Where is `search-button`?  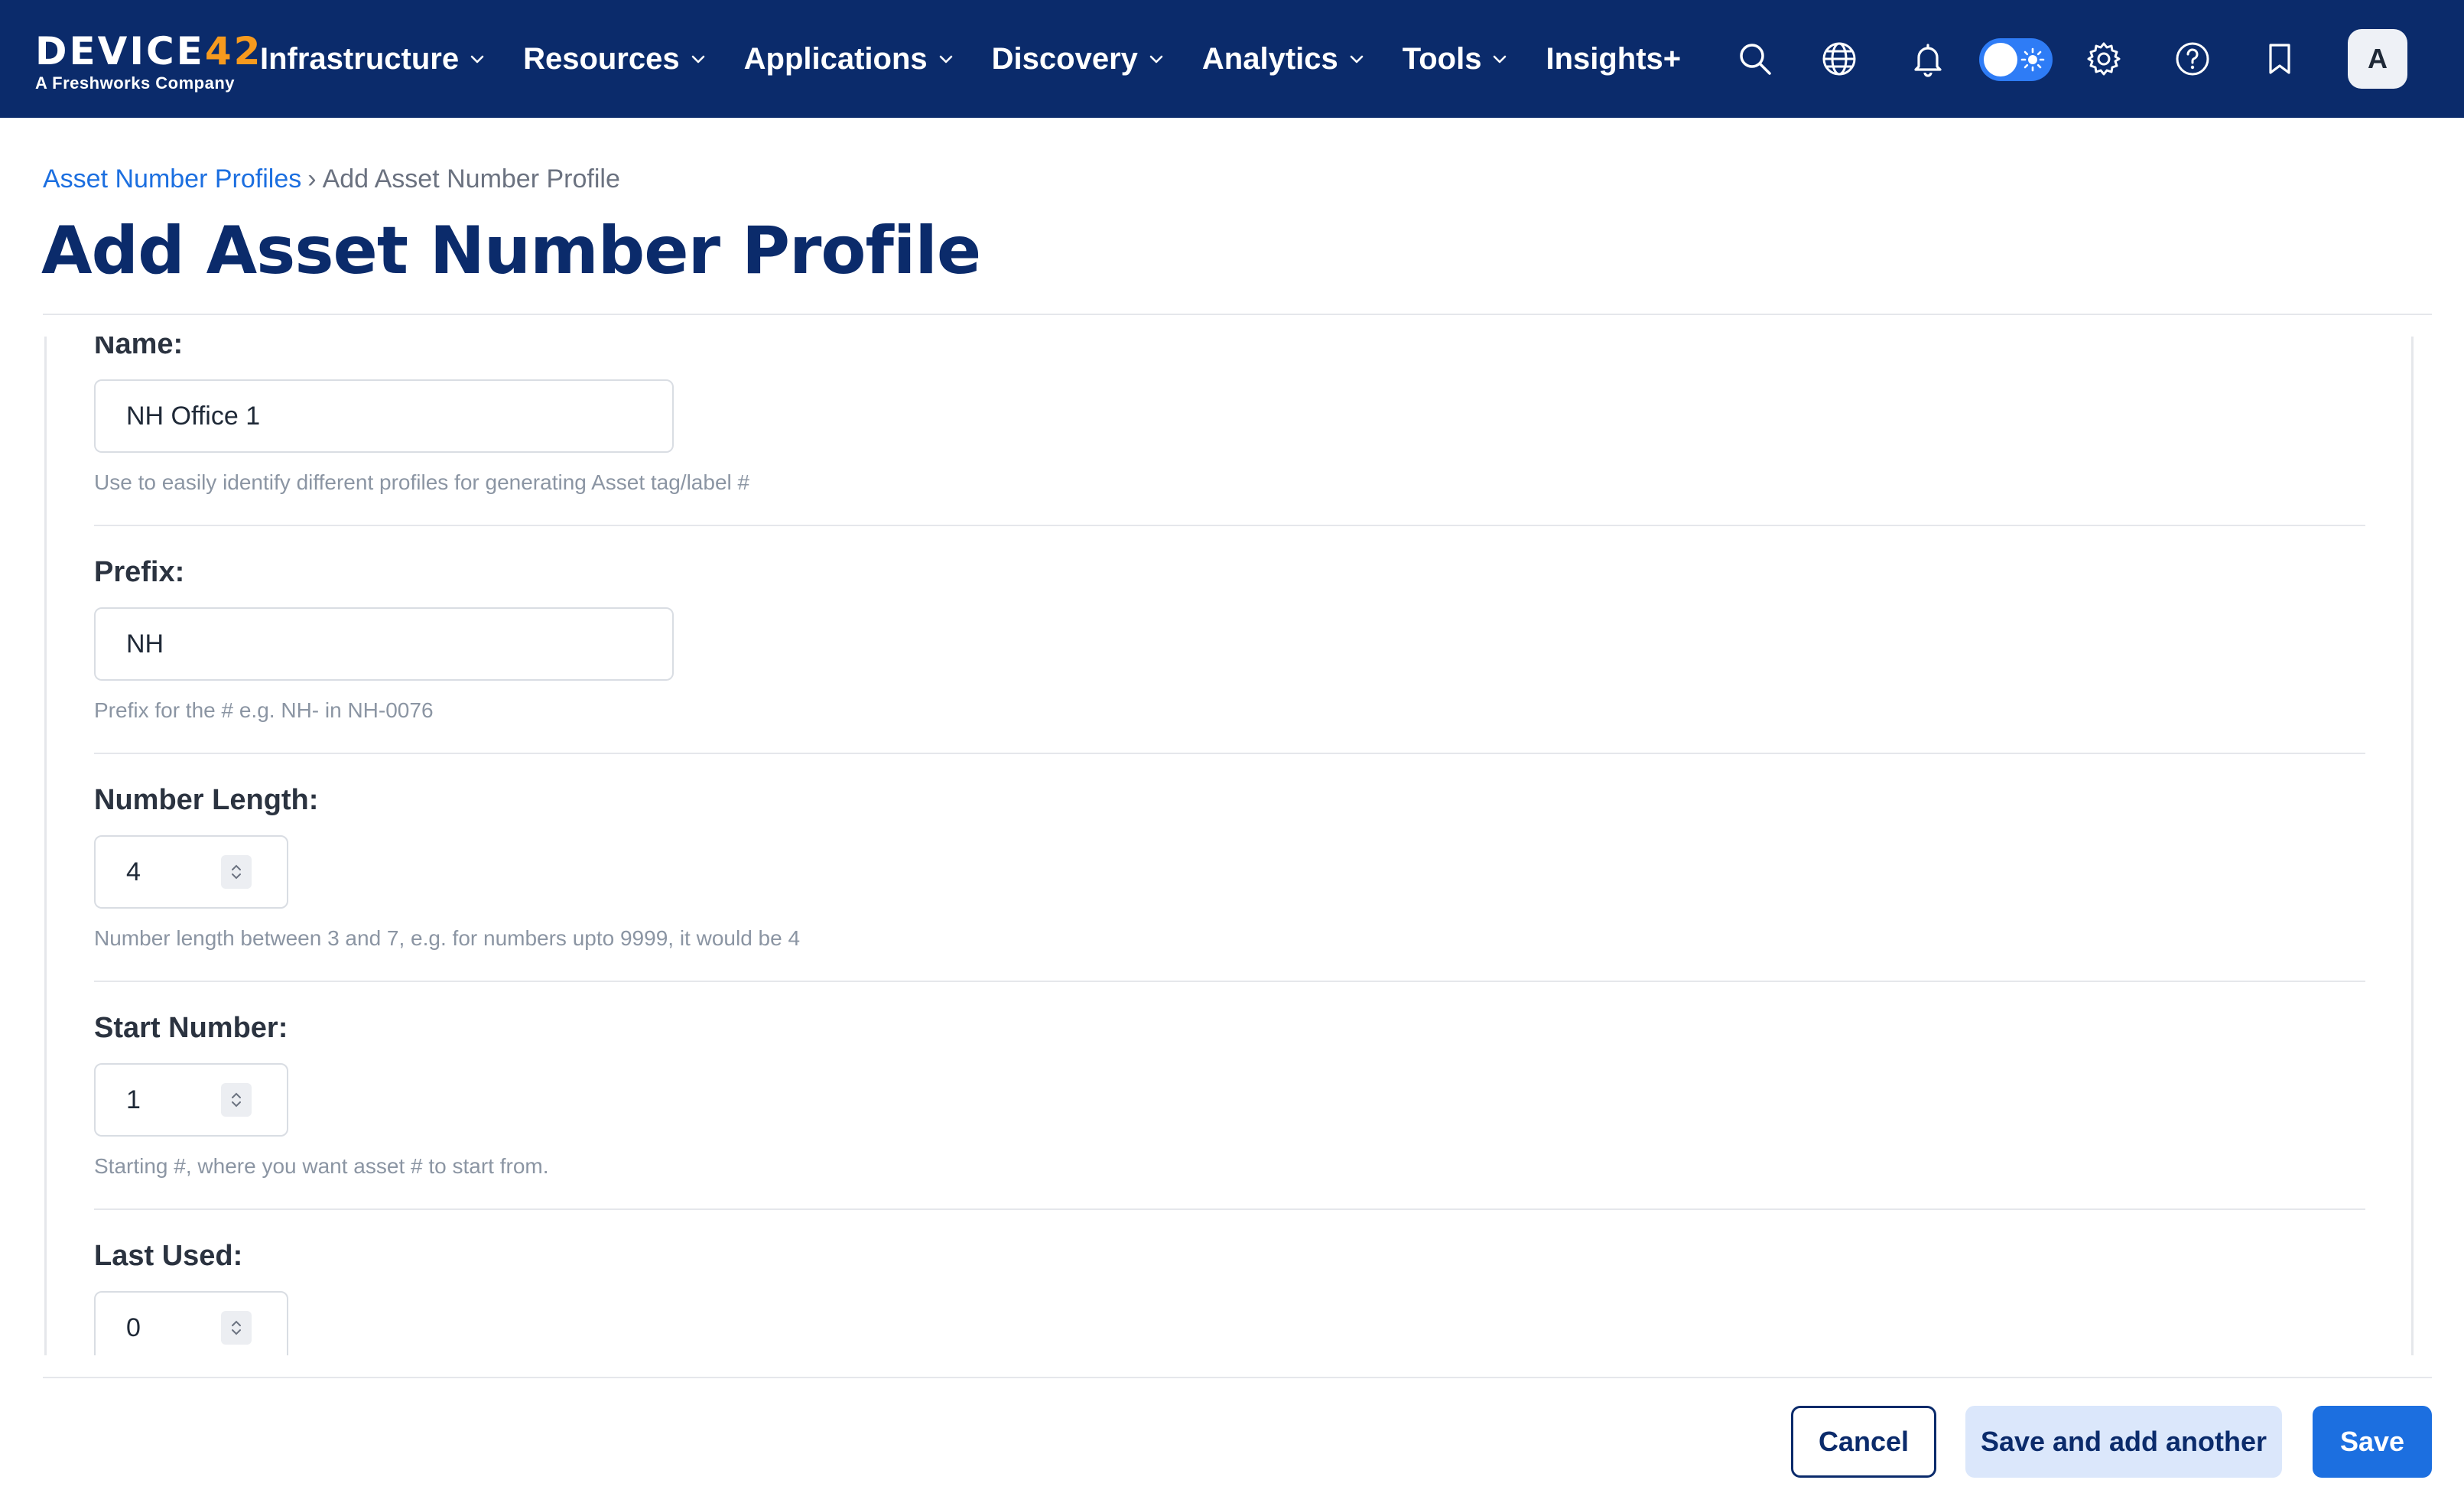 search-button is located at coordinates (1755, 59).